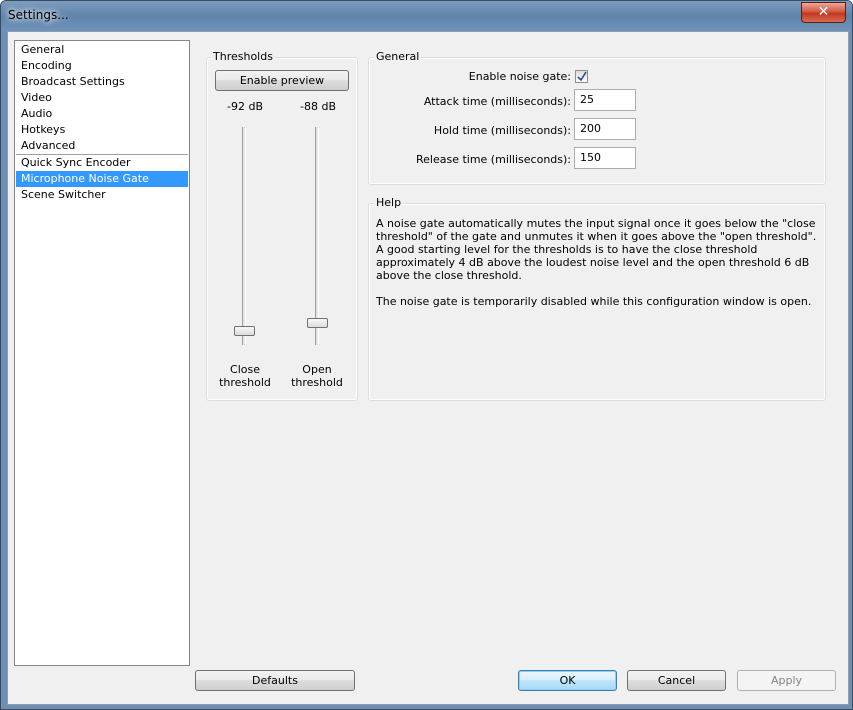 The image size is (853, 710). Describe the element at coordinates (426, 16) in the screenshot. I see `title-bar: Settings... ✕` at that location.